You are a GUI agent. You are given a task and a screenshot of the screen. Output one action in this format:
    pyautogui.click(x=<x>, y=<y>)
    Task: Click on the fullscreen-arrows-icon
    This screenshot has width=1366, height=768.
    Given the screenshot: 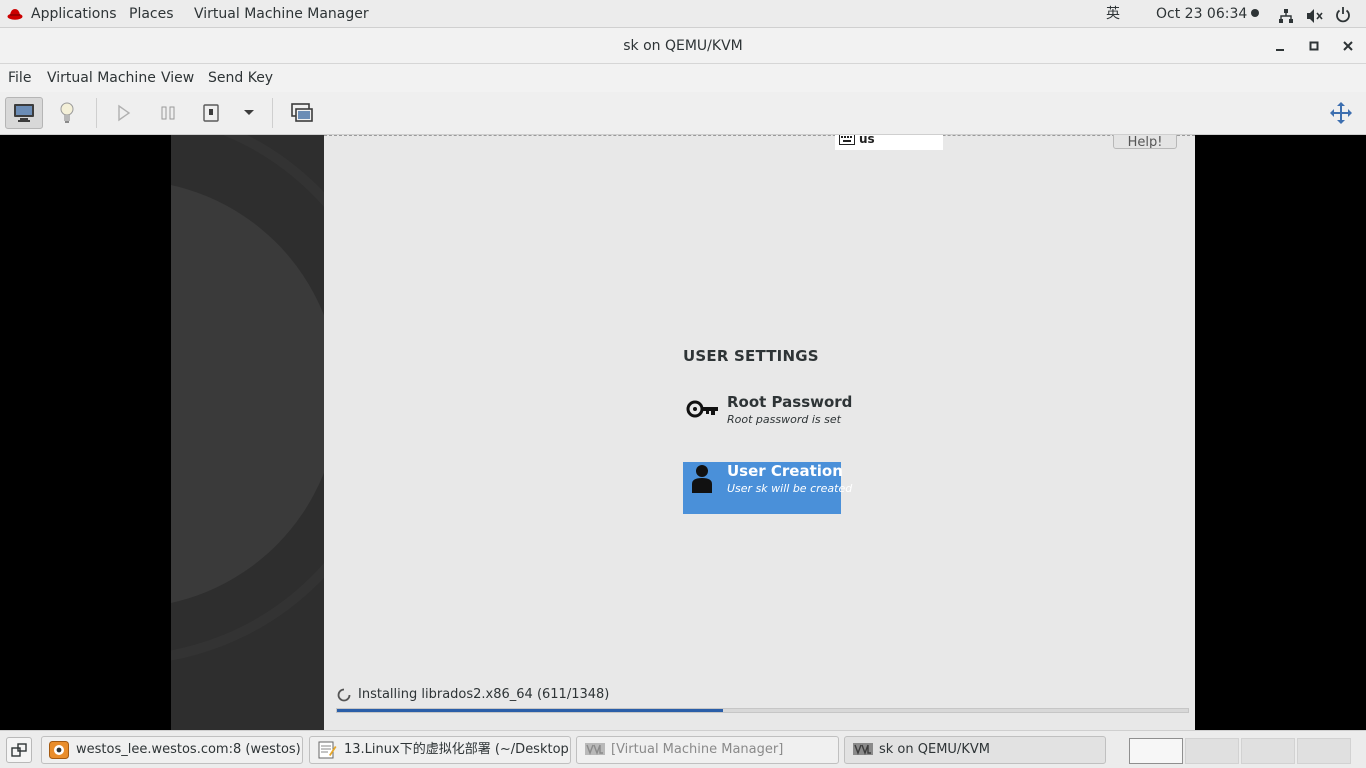 What is the action you would take?
    pyautogui.click(x=1341, y=113)
    